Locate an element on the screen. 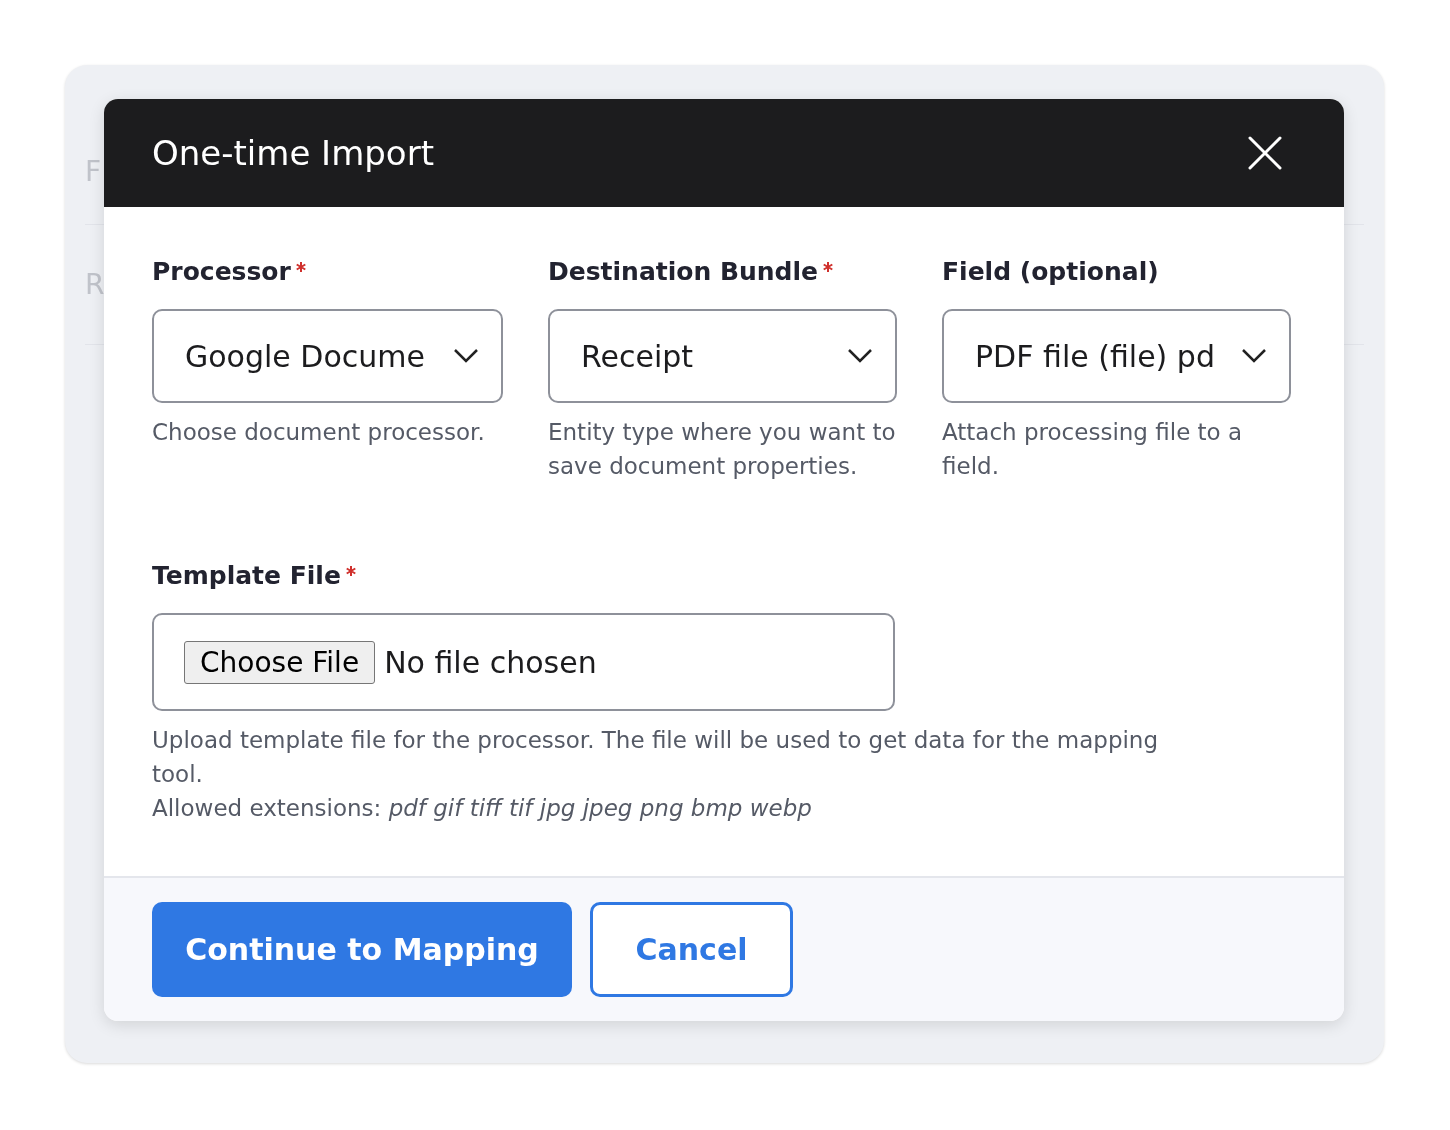  select-field: PDF file (file) pd is located at coordinates (1116, 356).